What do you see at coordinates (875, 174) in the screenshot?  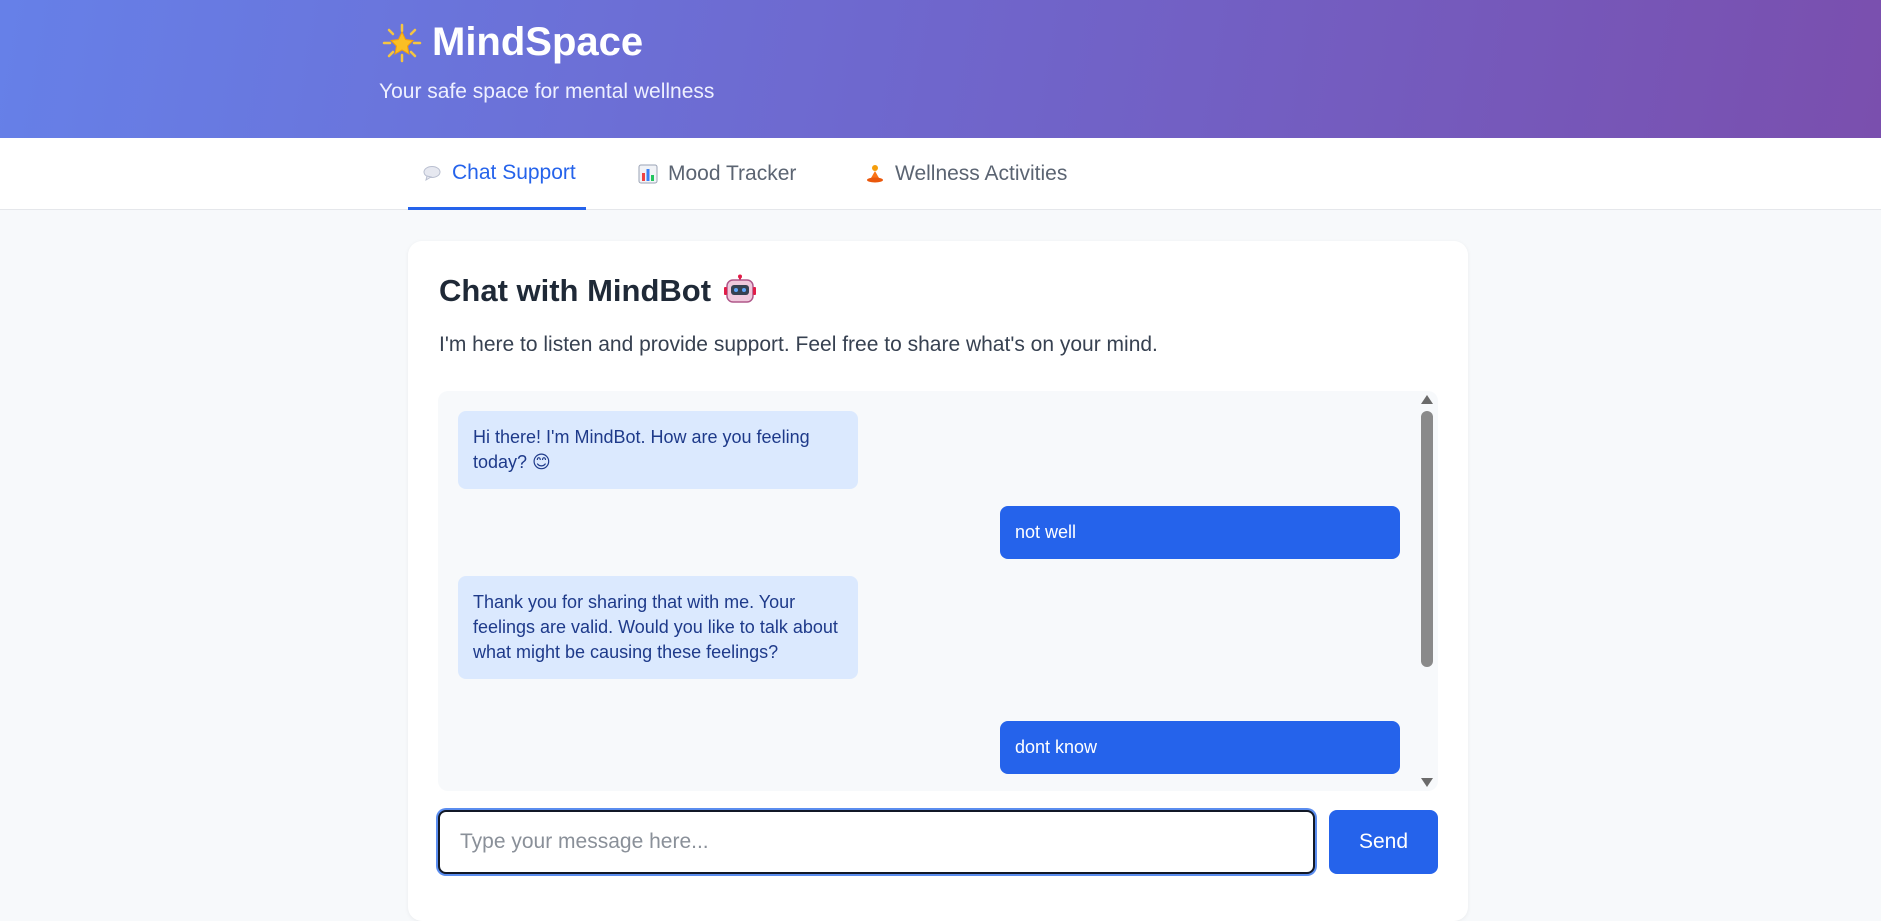 I see `meditation-icon` at bounding box center [875, 174].